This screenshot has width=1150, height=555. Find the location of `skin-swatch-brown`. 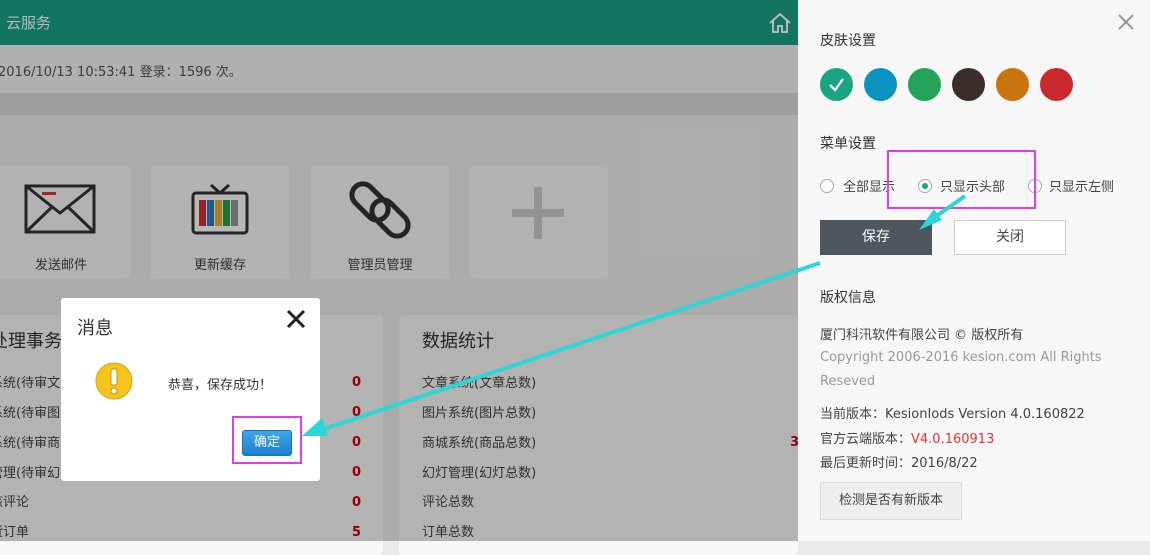

skin-swatch-brown is located at coordinates (968, 84).